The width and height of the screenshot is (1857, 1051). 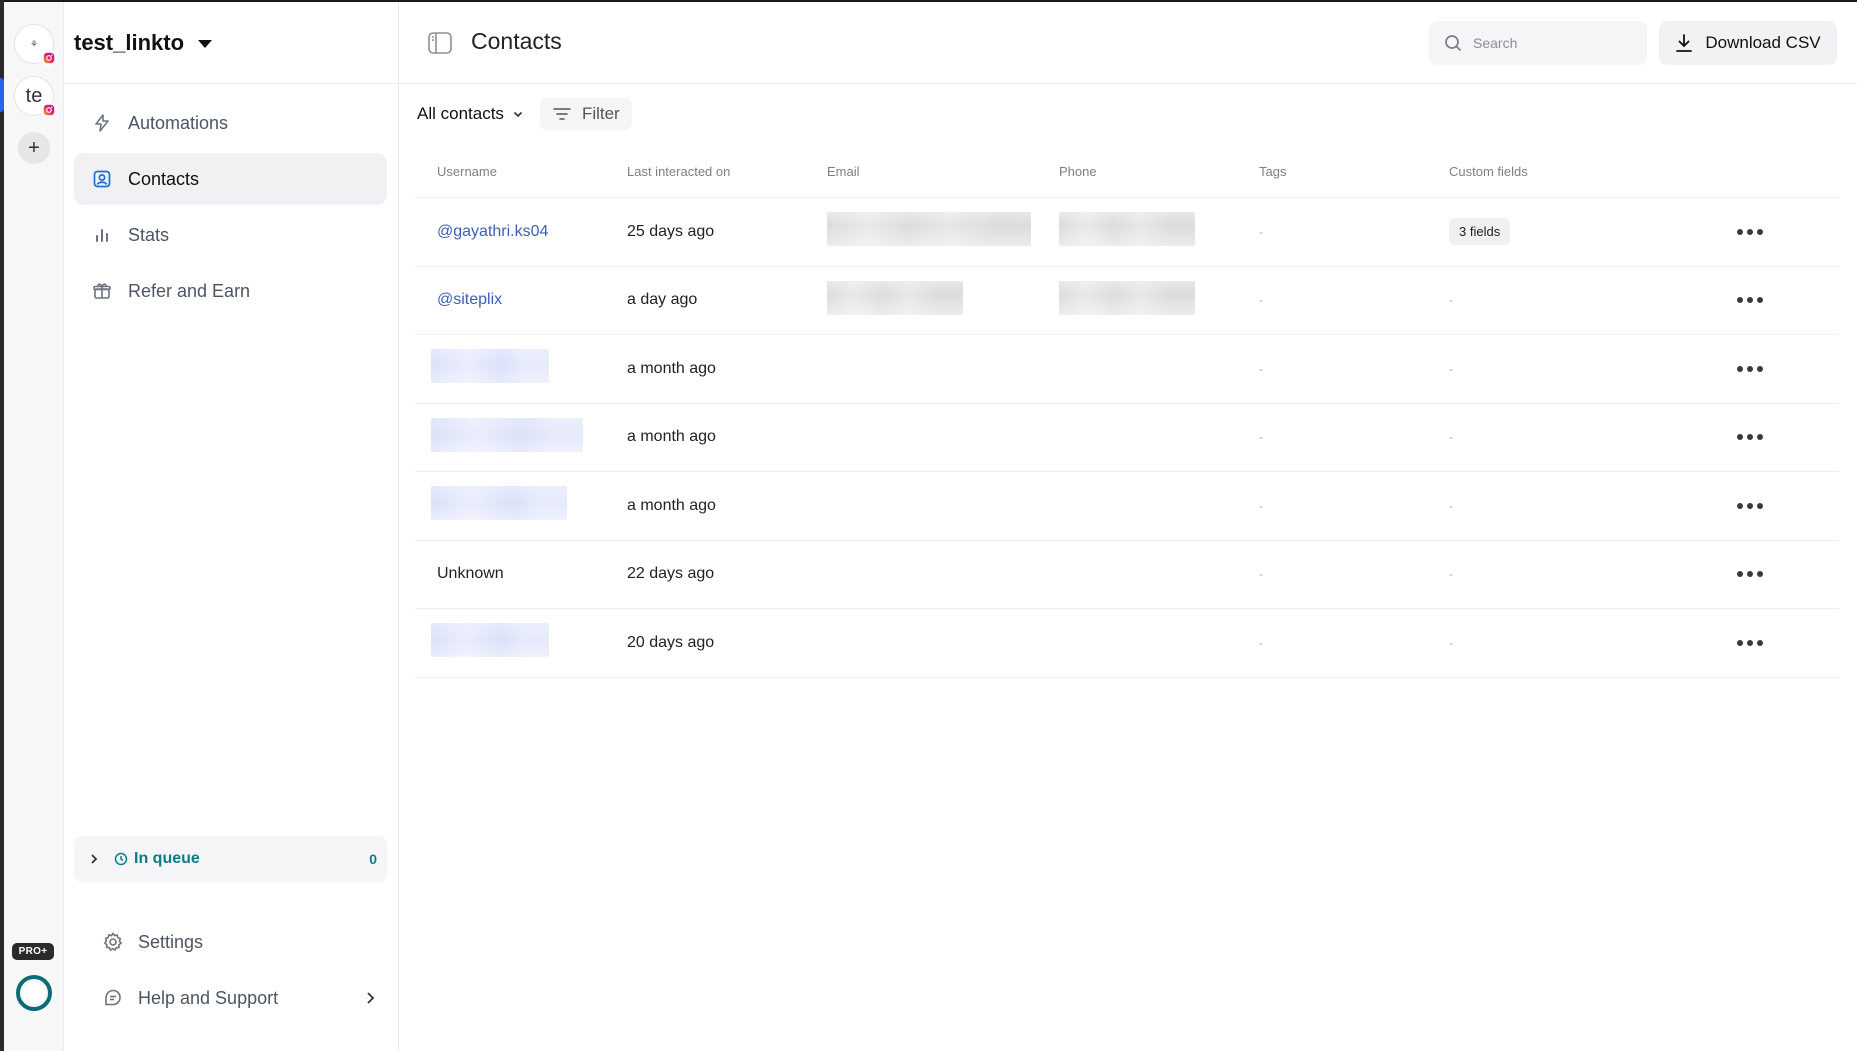 What do you see at coordinates (121, 859) in the screenshot?
I see `clock-icon` at bounding box center [121, 859].